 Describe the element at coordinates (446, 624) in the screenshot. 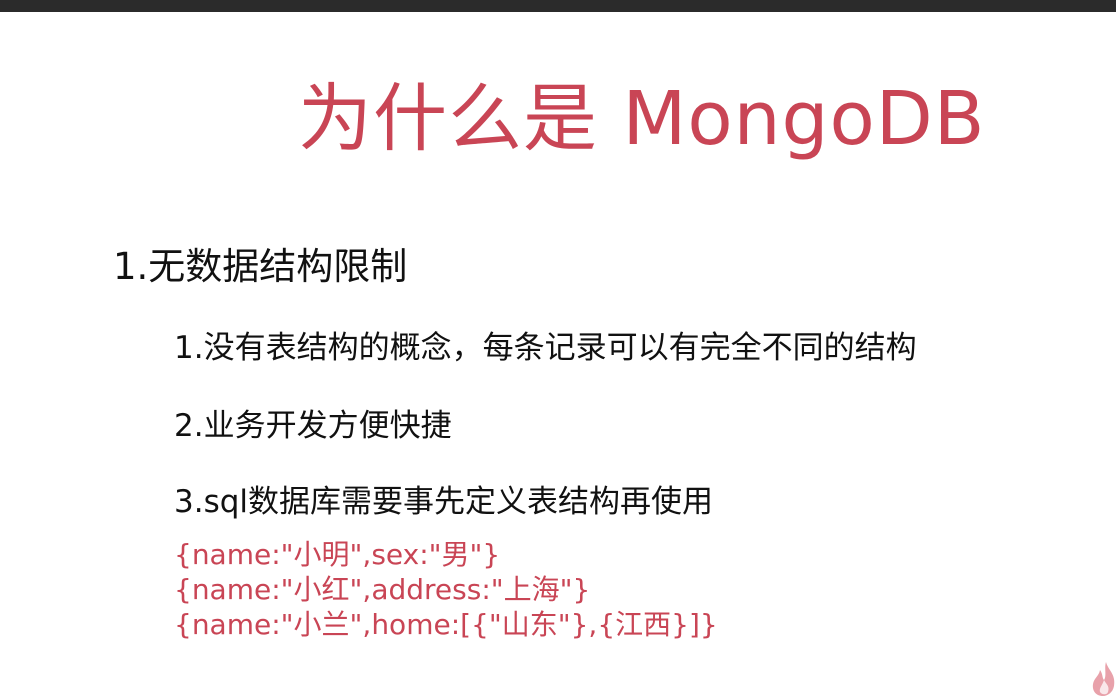

I see `code-example-line-3: {name:"小兰",home:[{"山东"},{江西}]}` at that location.